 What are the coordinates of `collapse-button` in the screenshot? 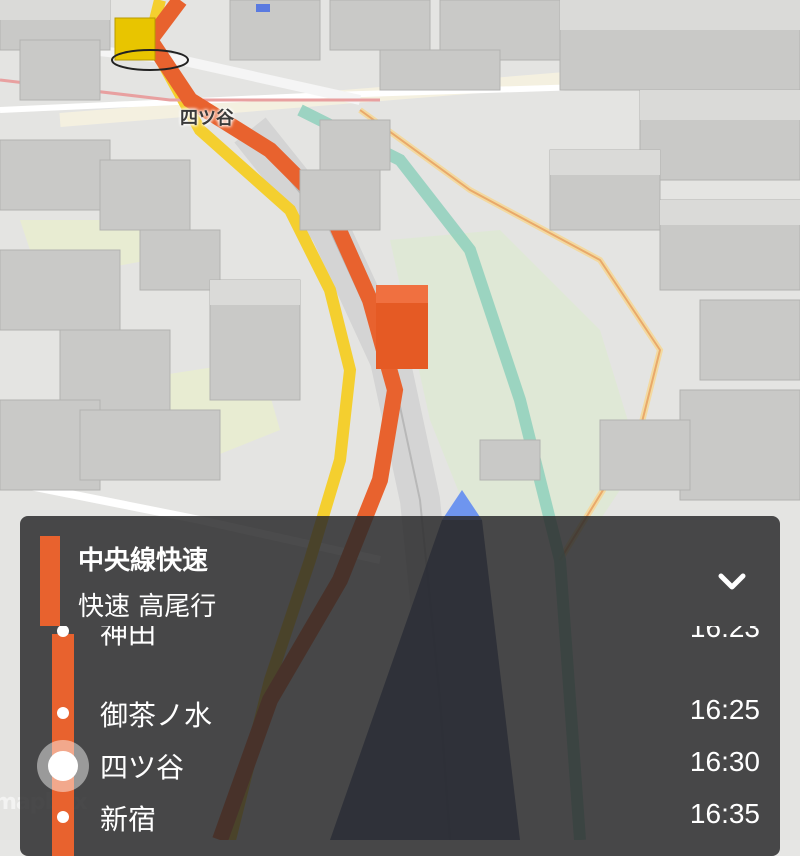 It's located at (732, 582).